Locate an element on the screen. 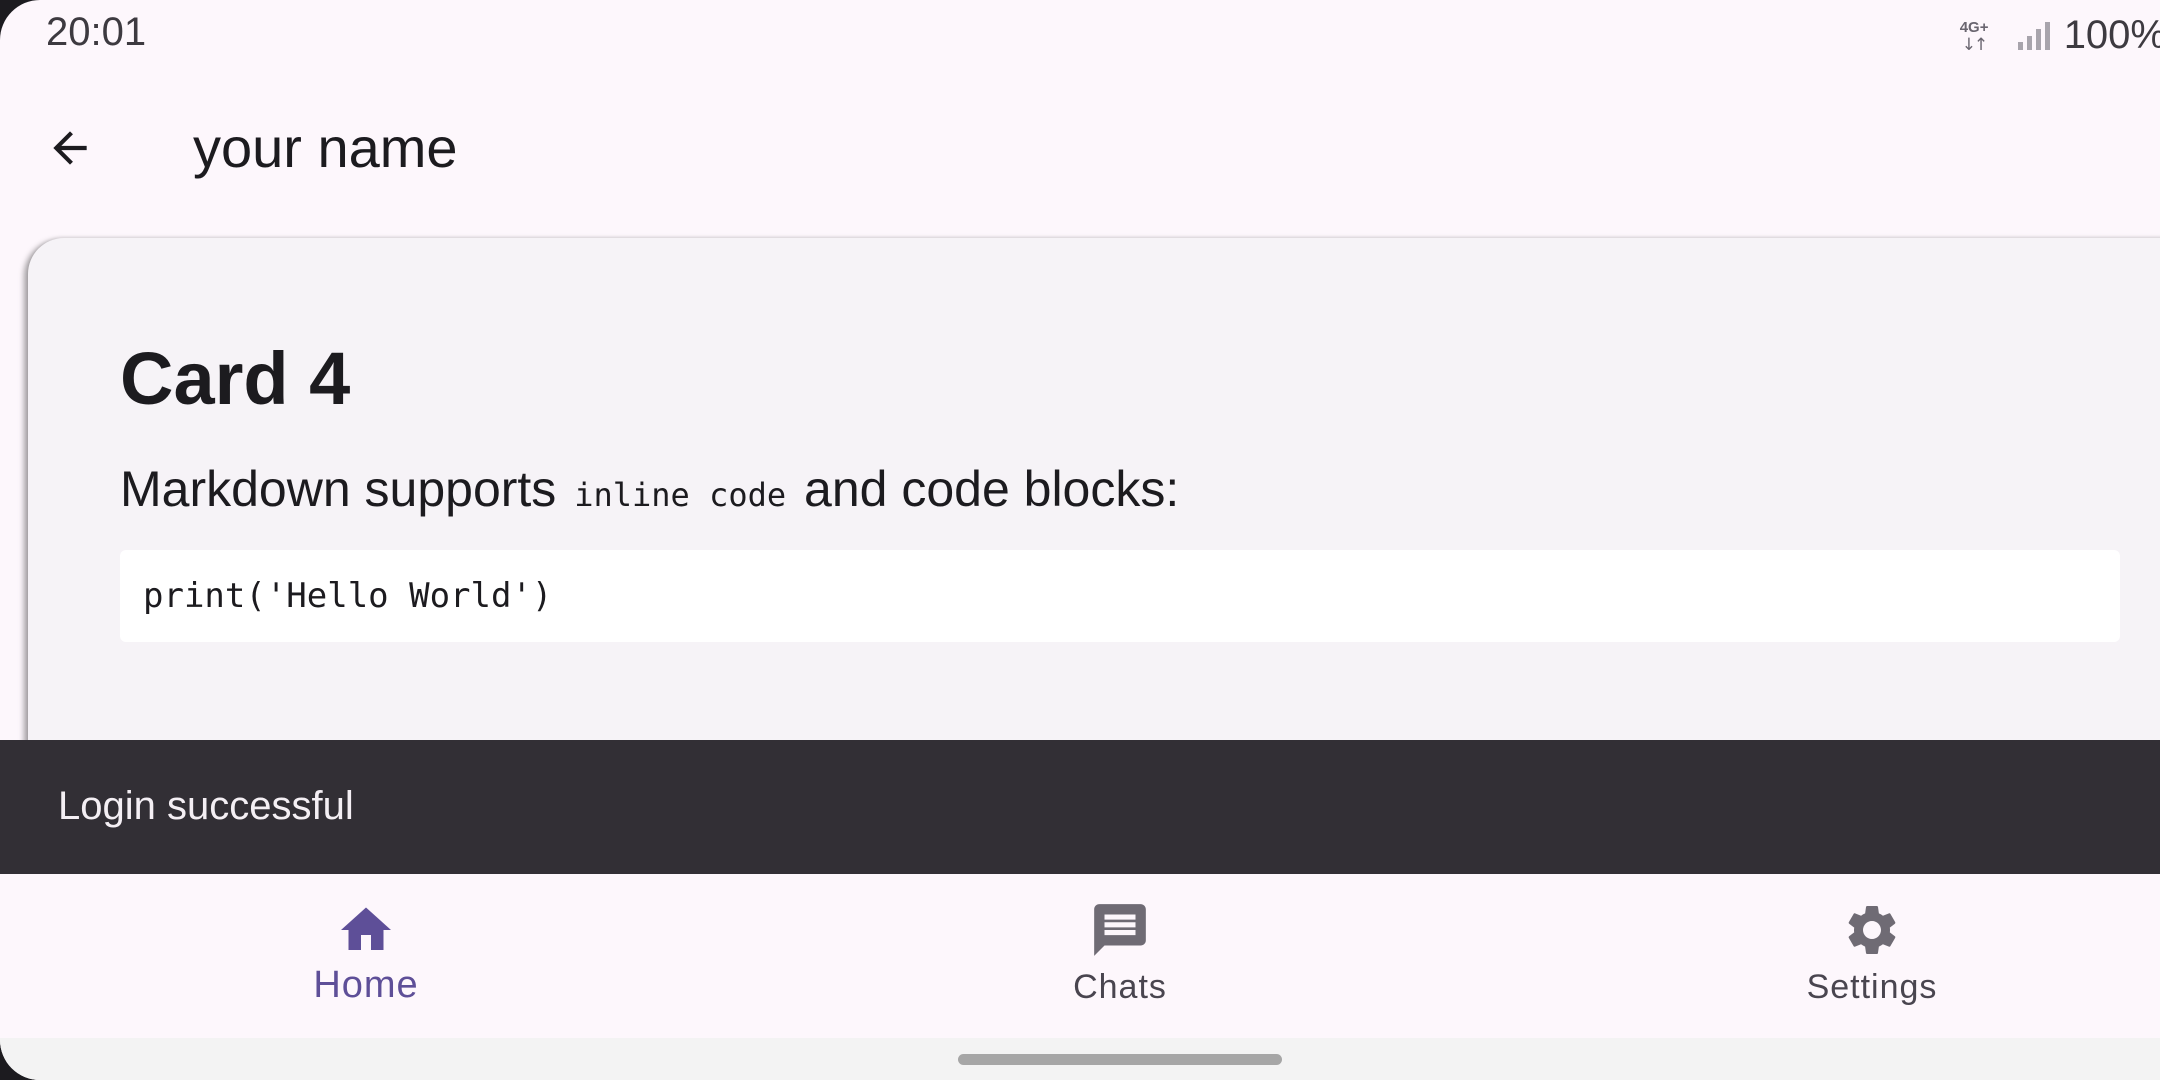 This screenshot has width=2160, height=1080. snackbar: Login successful is located at coordinates (1080, 807).